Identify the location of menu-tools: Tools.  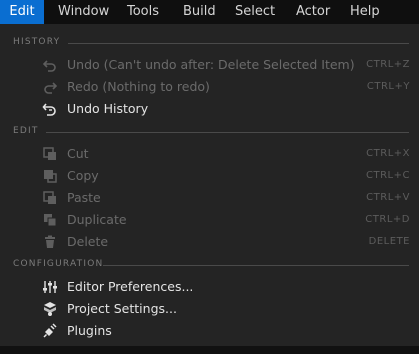
(143, 12).